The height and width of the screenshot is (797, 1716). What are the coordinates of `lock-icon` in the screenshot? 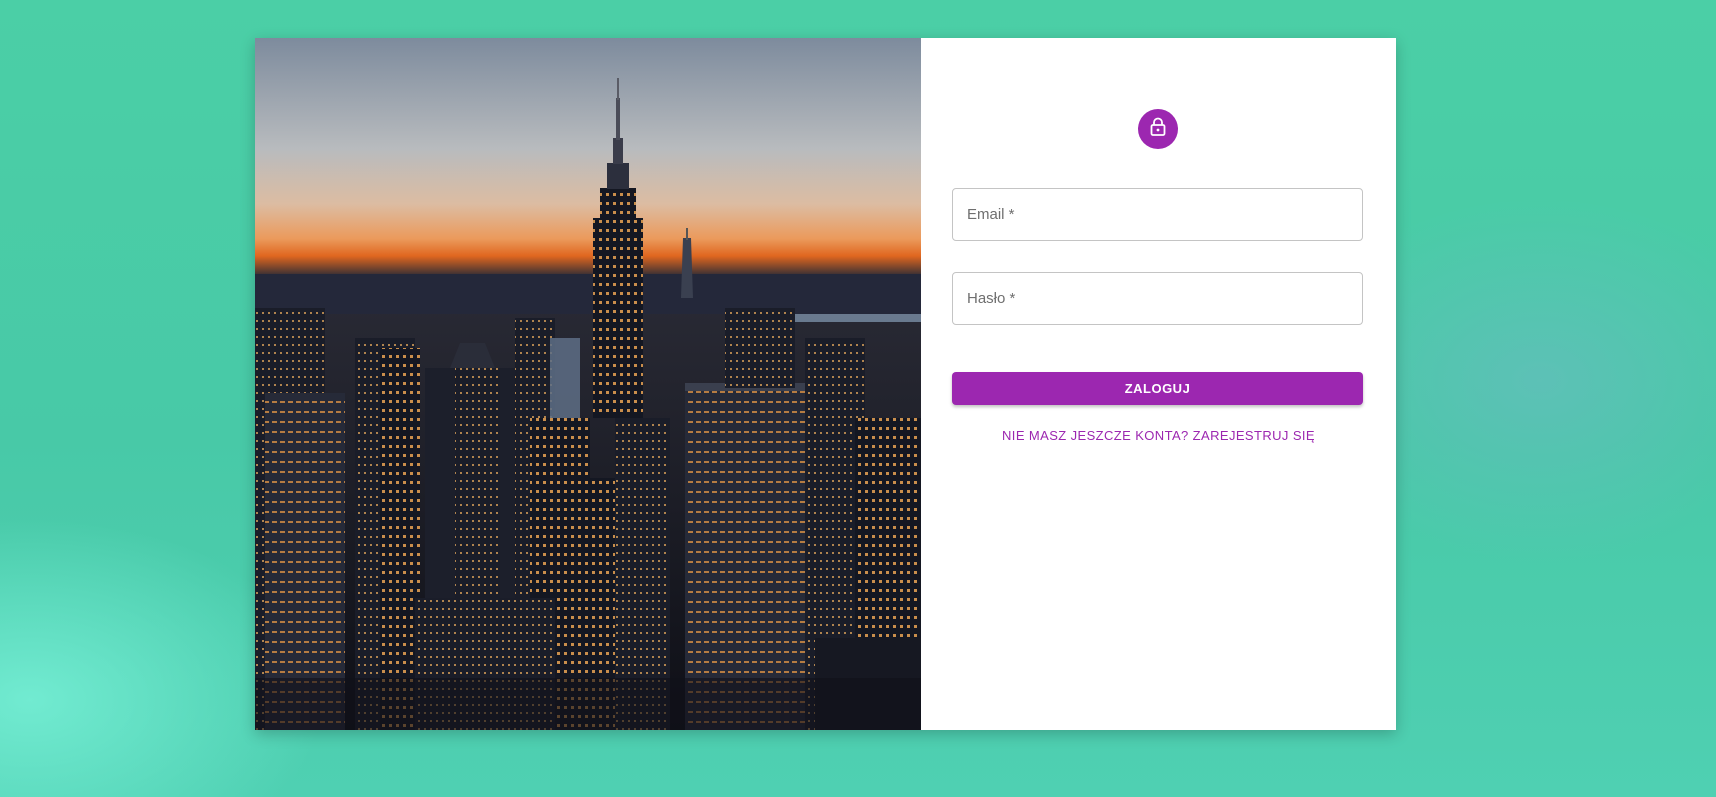 It's located at (1158, 129).